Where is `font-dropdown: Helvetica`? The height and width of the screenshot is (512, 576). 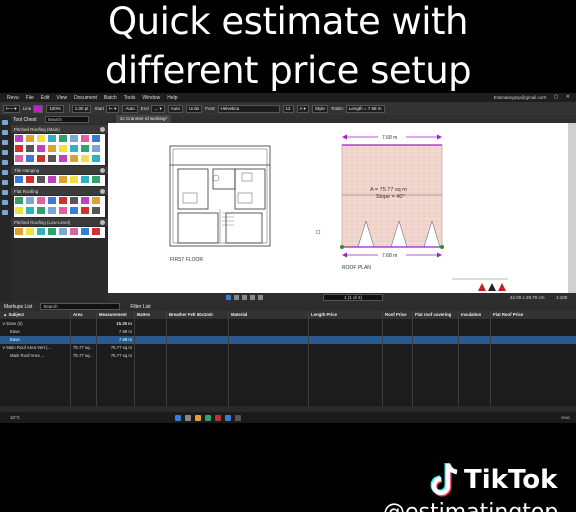
font-dropdown: Helvetica is located at coordinates (248, 108).